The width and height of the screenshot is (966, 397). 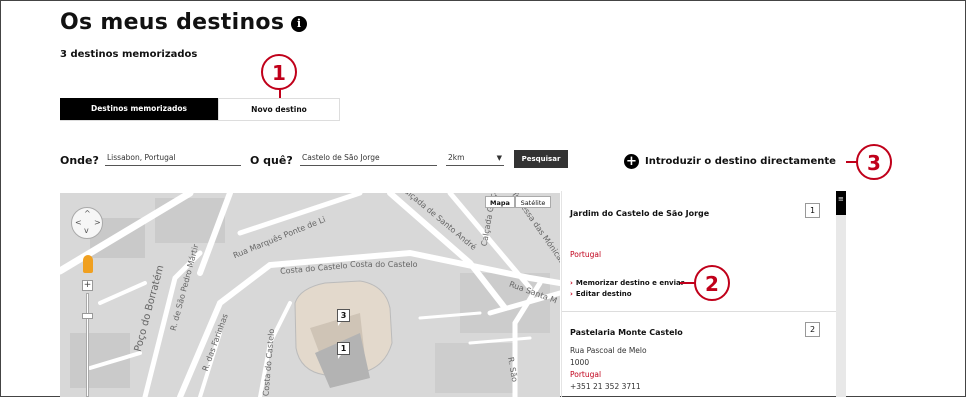 What do you see at coordinates (841, 203) in the screenshot?
I see `scrollbar-thumb` at bounding box center [841, 203].